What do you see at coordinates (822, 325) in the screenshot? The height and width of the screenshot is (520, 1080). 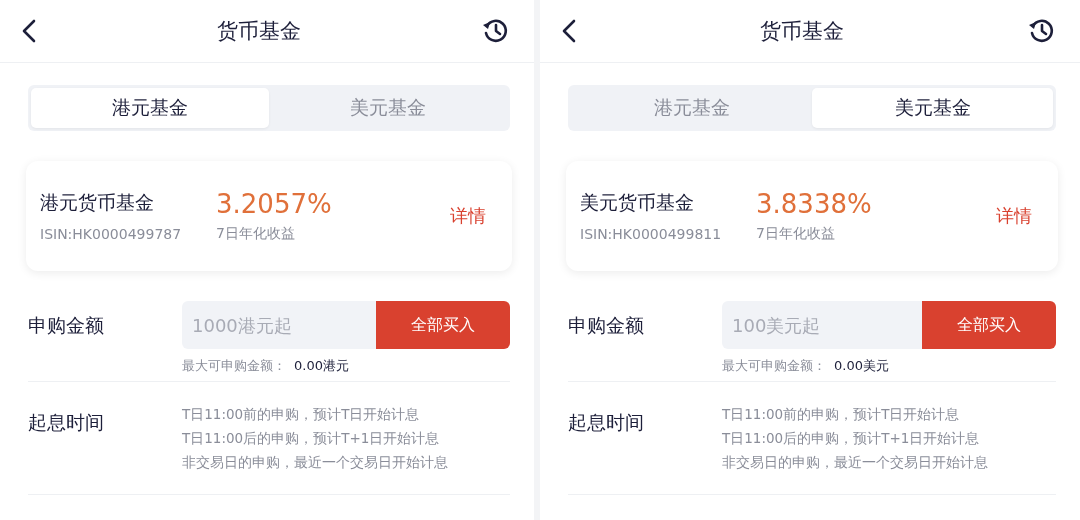 I see `amount-field: 100美元起` at bounding box center [822, 325].